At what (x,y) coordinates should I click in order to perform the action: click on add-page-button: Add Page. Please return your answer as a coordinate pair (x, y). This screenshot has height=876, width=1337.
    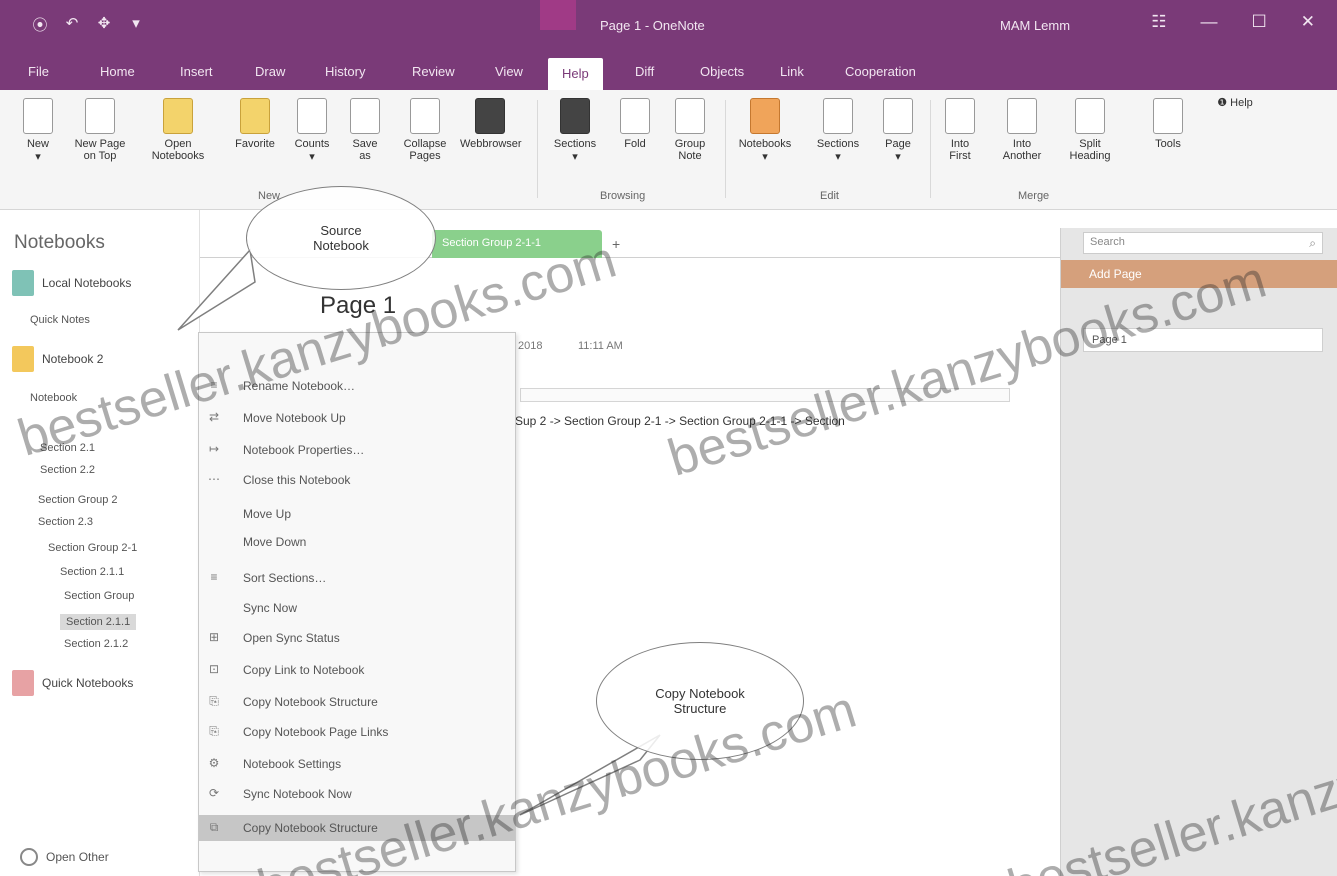
    Looking at the image, I should click on (1199, 274).